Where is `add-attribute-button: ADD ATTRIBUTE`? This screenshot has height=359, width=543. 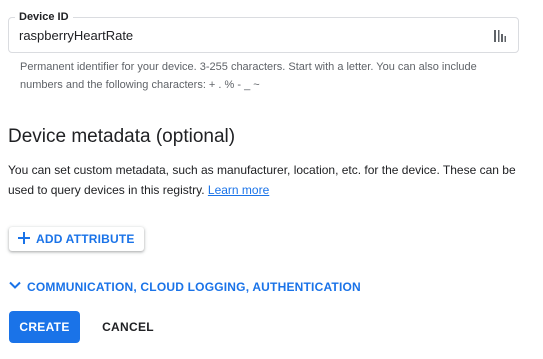 add-attribute-button: ADD ATTRIBUTE is located at coordinates (76, 239).